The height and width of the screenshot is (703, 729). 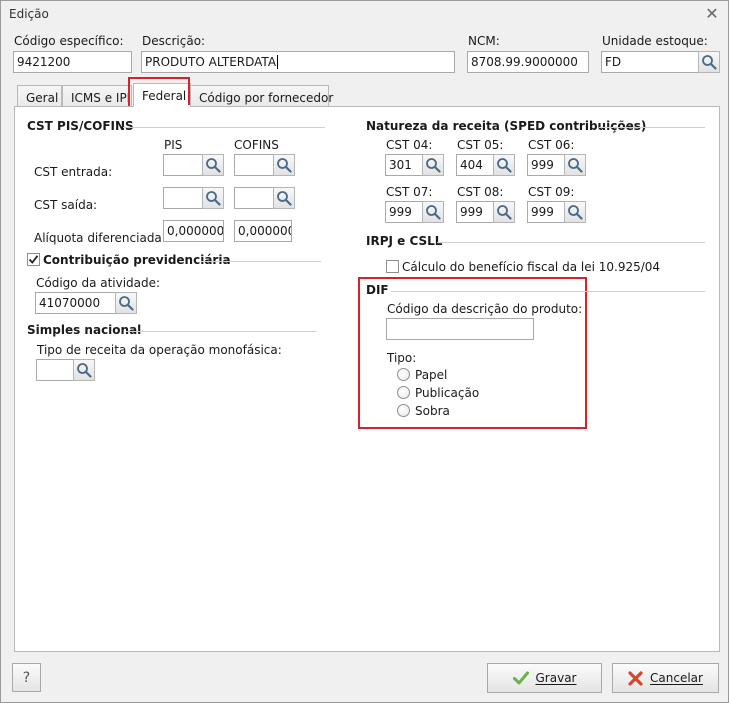 I want to click on tipo-receita-label: Tipo de receita da operação monofásica:, so click(x=159, y=350).